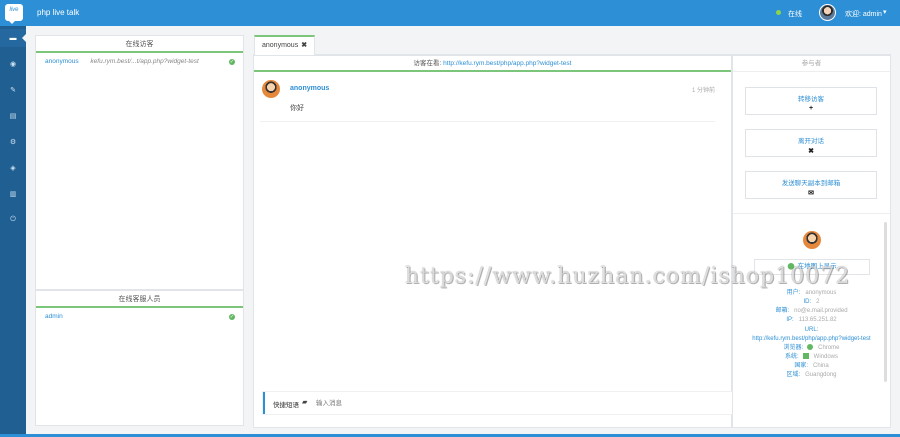 The width and height of the screenshot is (900, 437). Describe the element at coordinates (811, 108) in the screenshot. I see `plus-icon: +` at that location.